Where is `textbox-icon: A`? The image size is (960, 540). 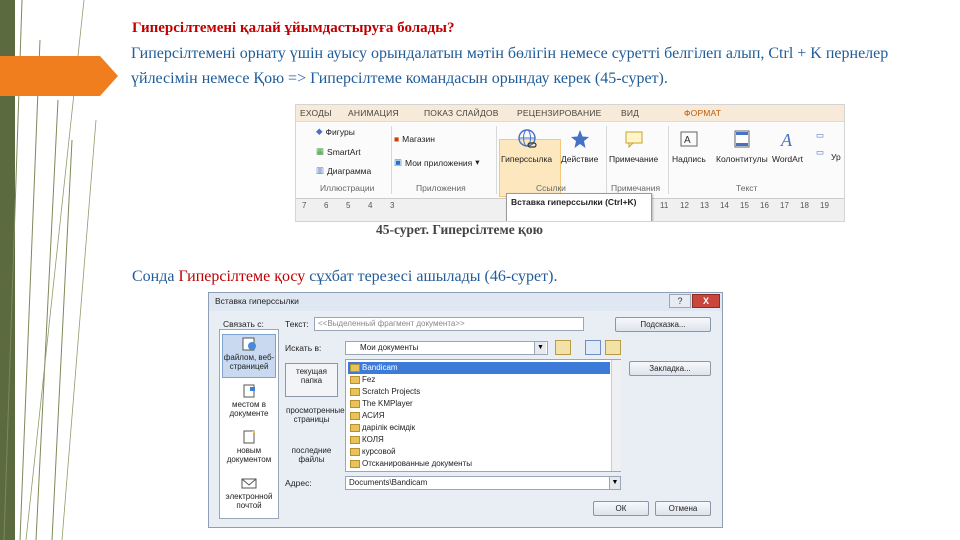
textbox-icon: A is located at coordinates (689, 139).